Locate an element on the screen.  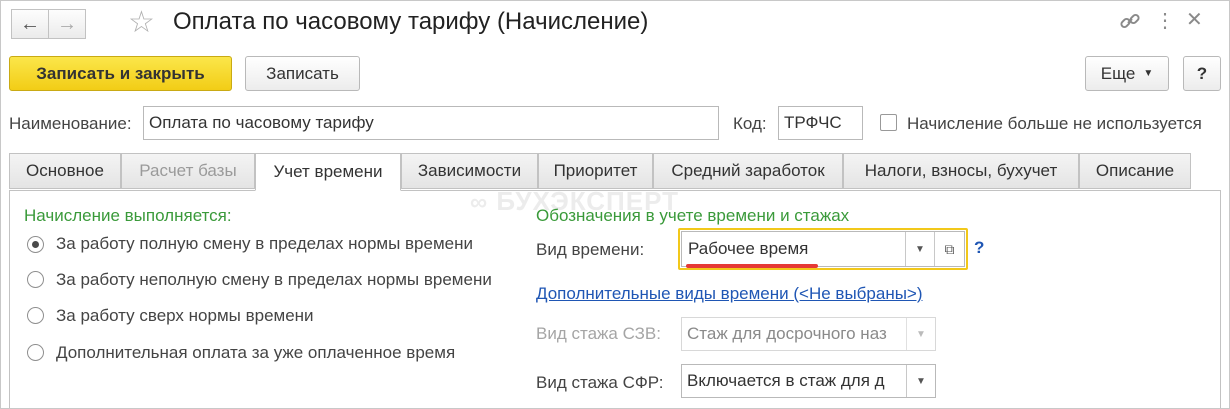
time-type-label: Вид времени: is located at coordinates (590, 249).